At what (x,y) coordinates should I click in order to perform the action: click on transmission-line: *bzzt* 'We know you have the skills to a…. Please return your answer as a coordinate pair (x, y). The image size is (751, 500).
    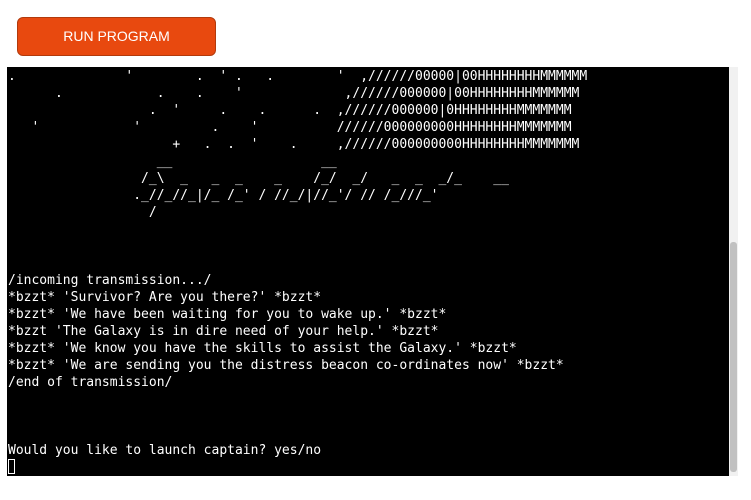
    Looking at the image, I should click on (262, 348).